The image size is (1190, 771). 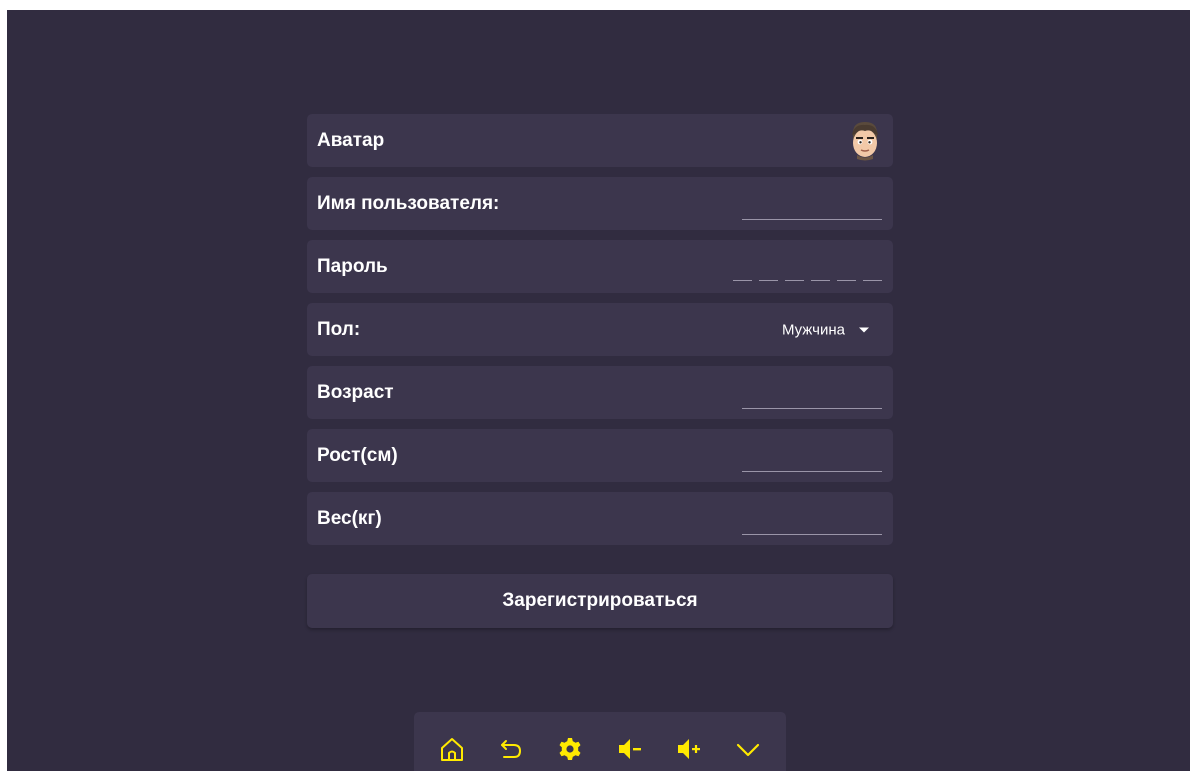 I want to click on age-label: Возраст, so click(x=355, y=392).